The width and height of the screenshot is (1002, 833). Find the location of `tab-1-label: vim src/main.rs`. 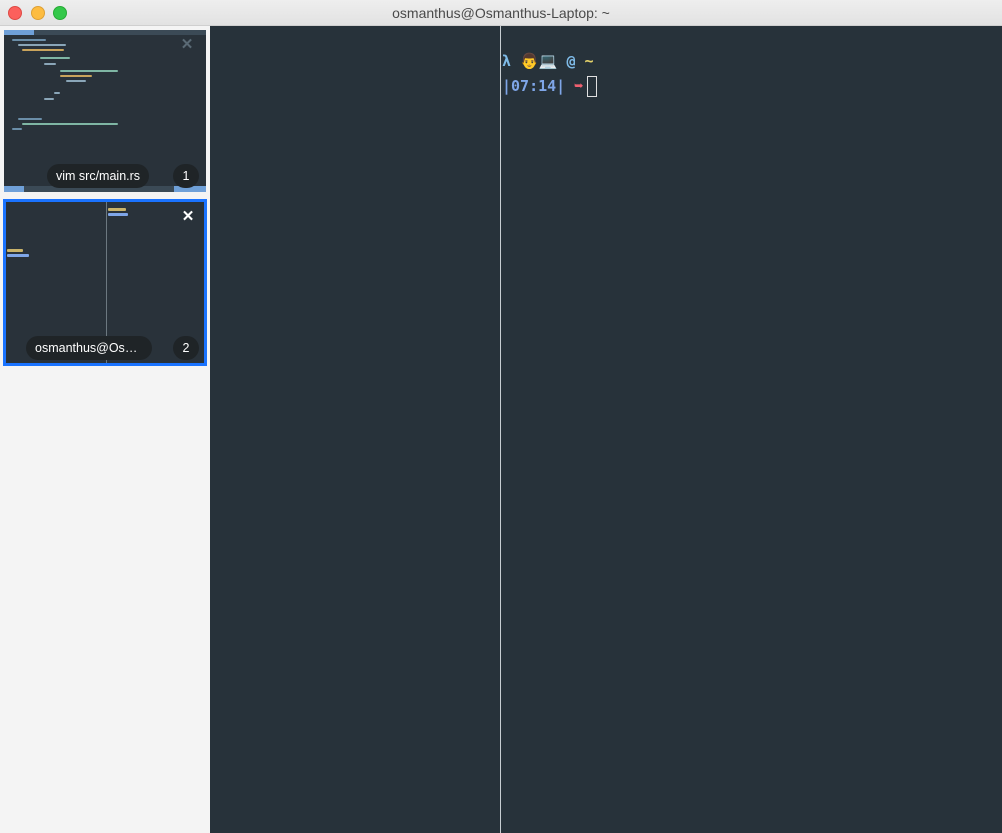

tab-1-label: vim src/main.rs is located at coordinates (98, 176).